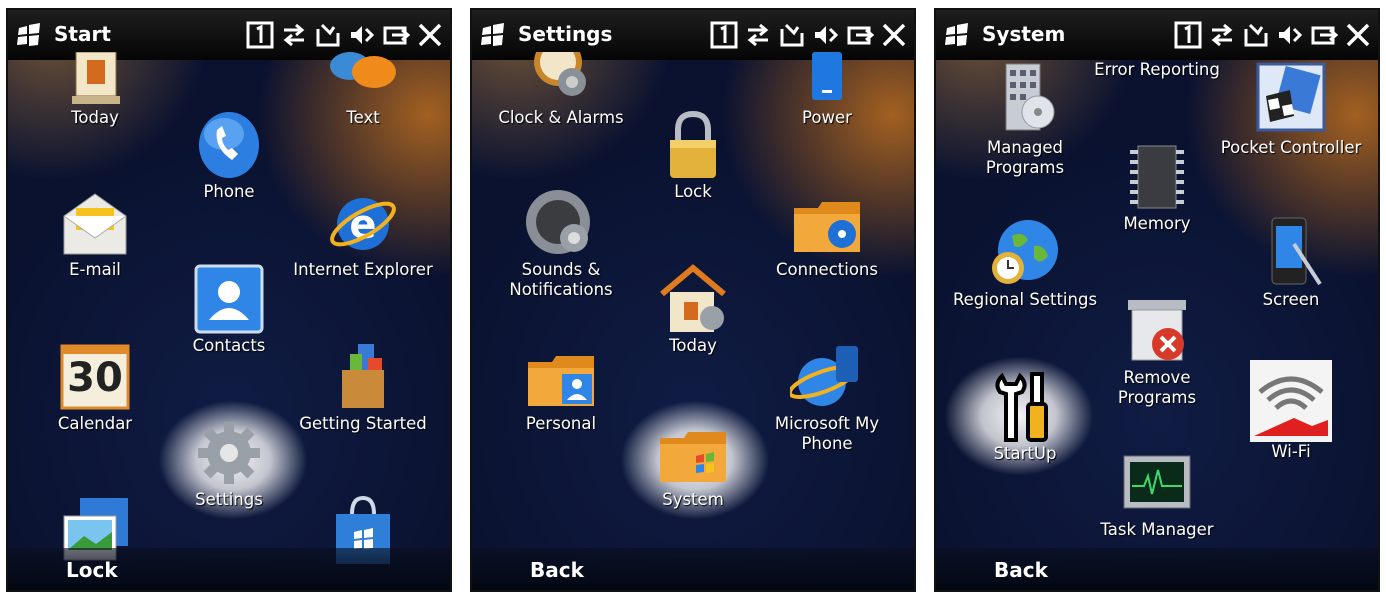 The width and height of the screenshot is (1386, 596). Describe the element at coordinates (1157, 387) in the screenshot. I see `tile-label: Remove Programs` at that location.